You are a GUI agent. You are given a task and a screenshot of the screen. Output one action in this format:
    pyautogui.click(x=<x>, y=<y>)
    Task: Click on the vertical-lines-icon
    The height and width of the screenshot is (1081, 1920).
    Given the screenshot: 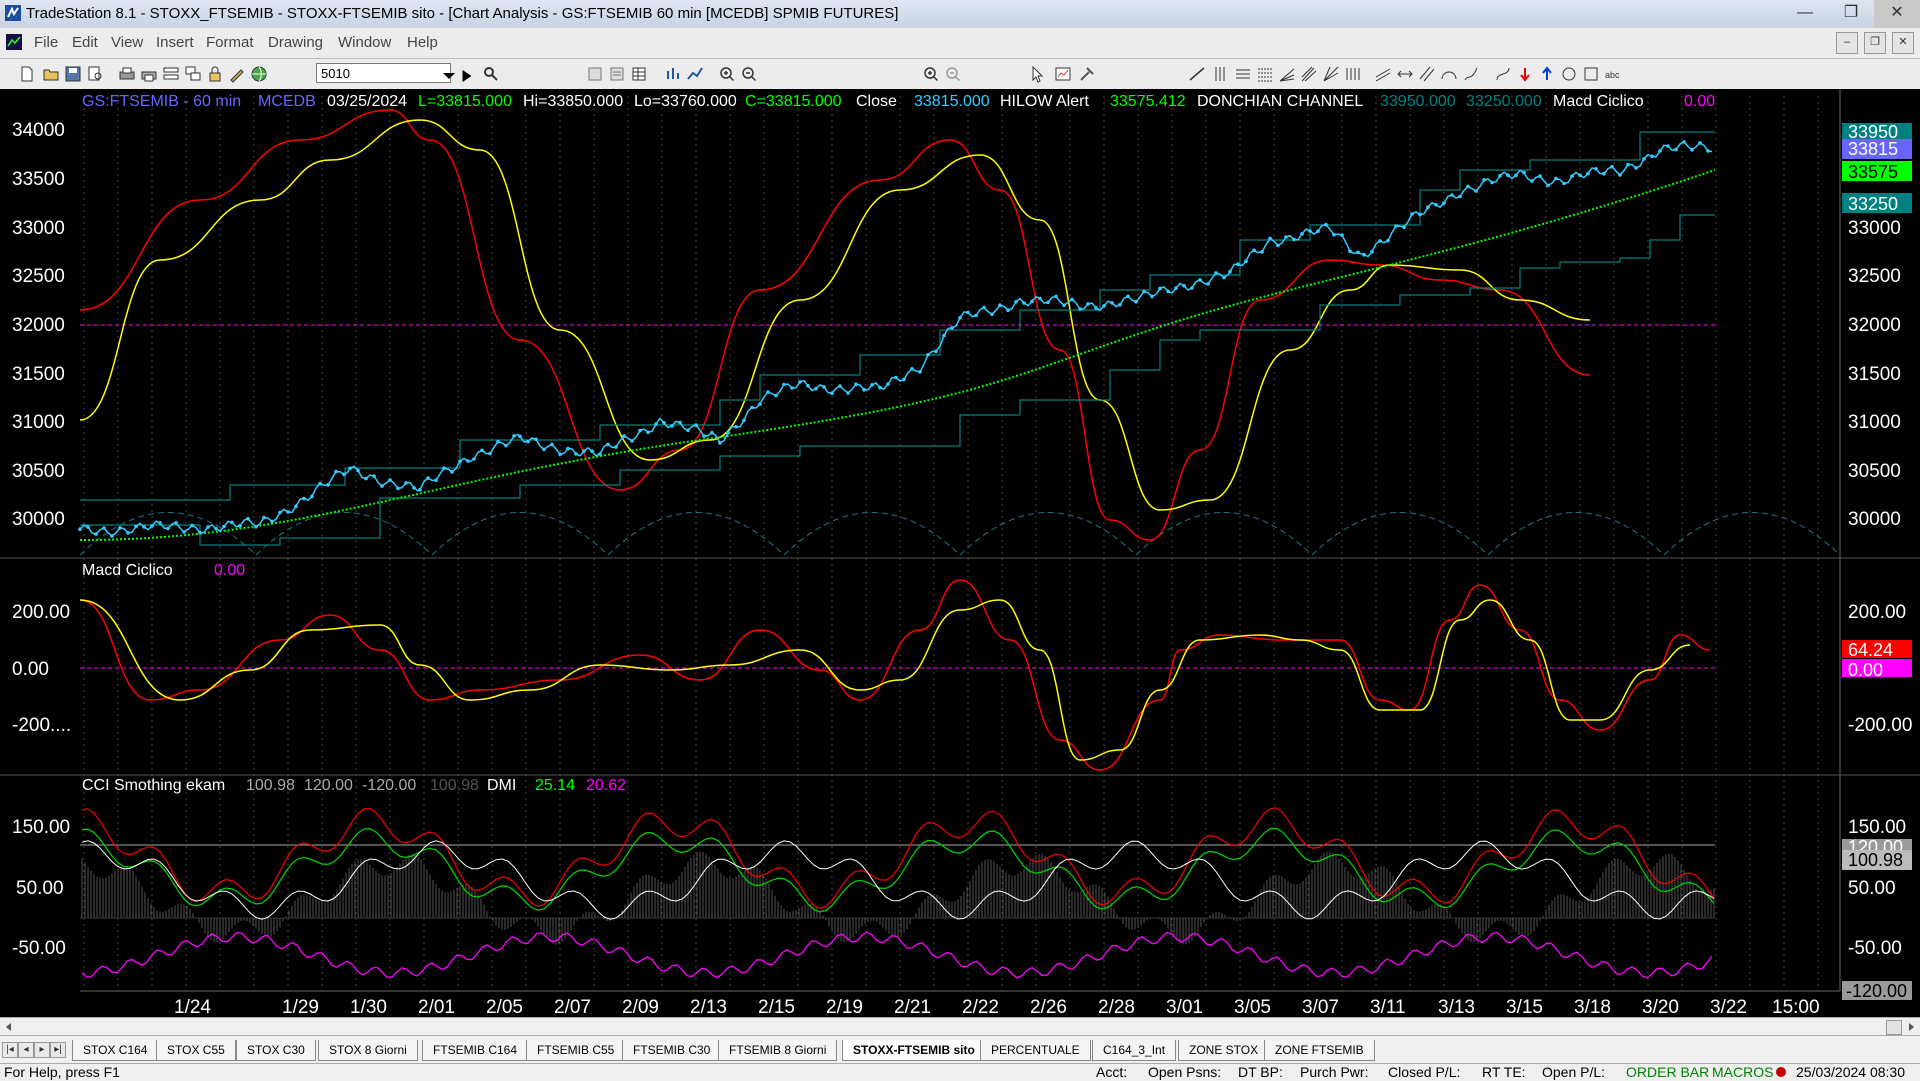 What is the action you would take?
    pyautogui.click(x=1221, y=74)
    